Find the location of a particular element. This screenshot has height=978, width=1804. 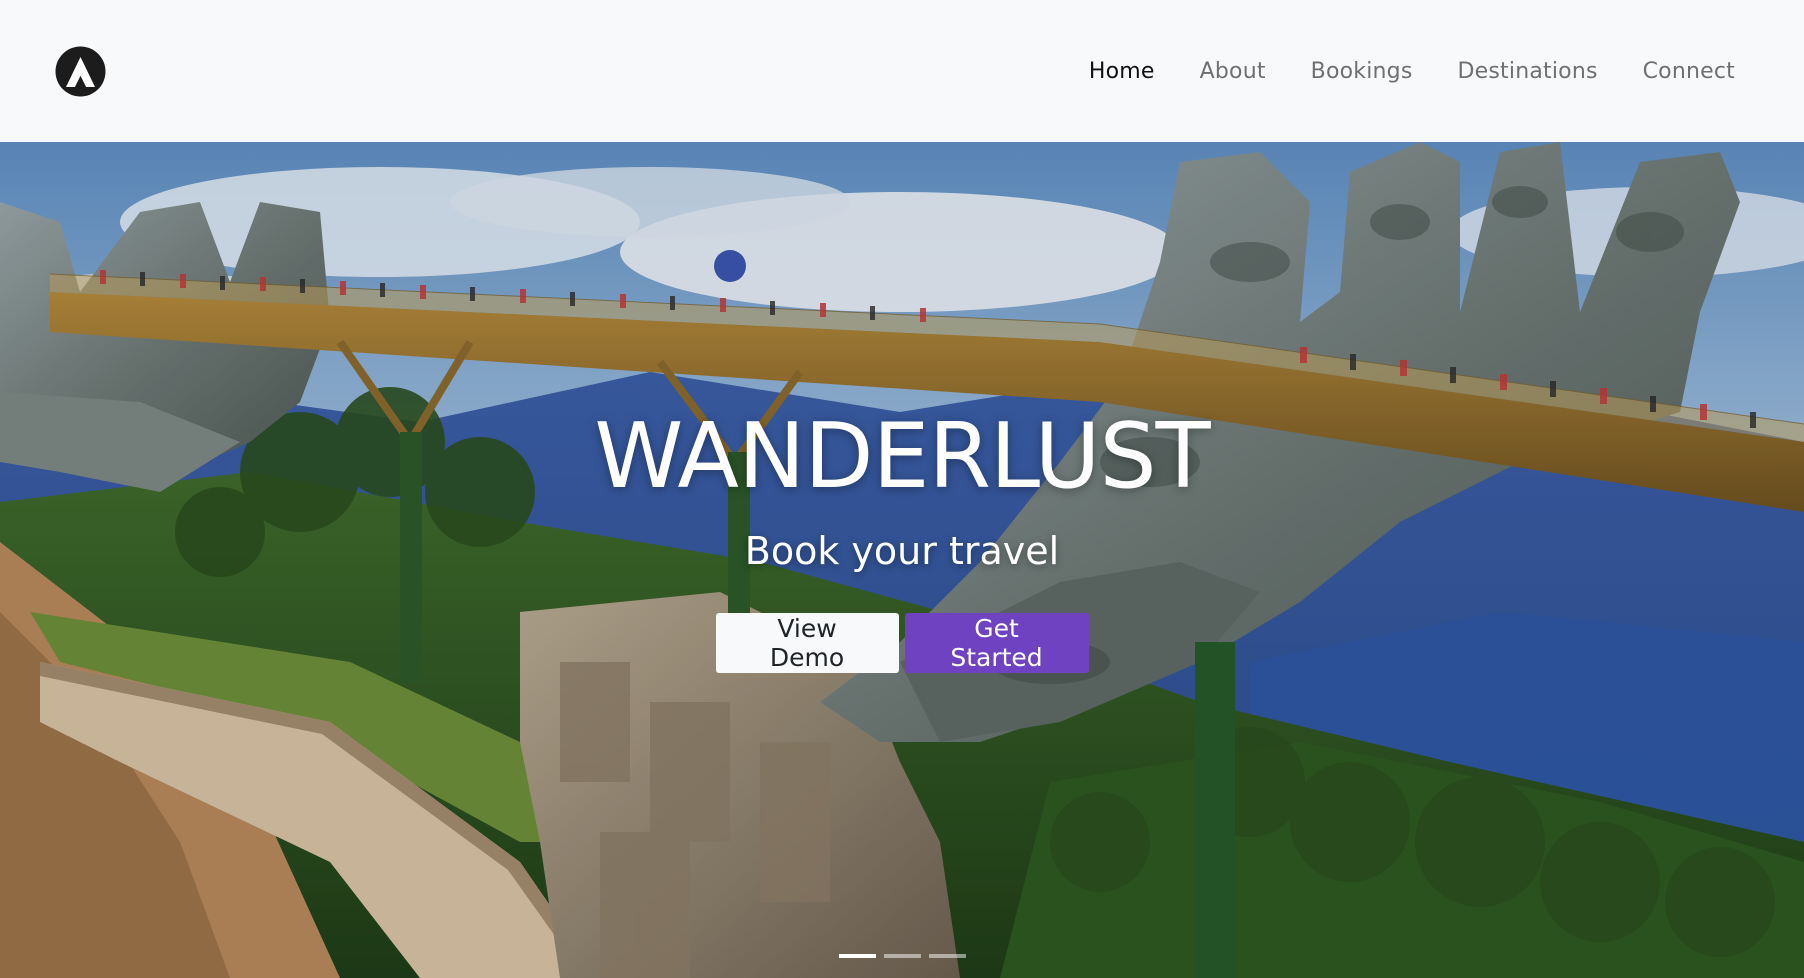

nav-links: Home About Bookings Destinations Connect is located at coordinates (1389, 71).